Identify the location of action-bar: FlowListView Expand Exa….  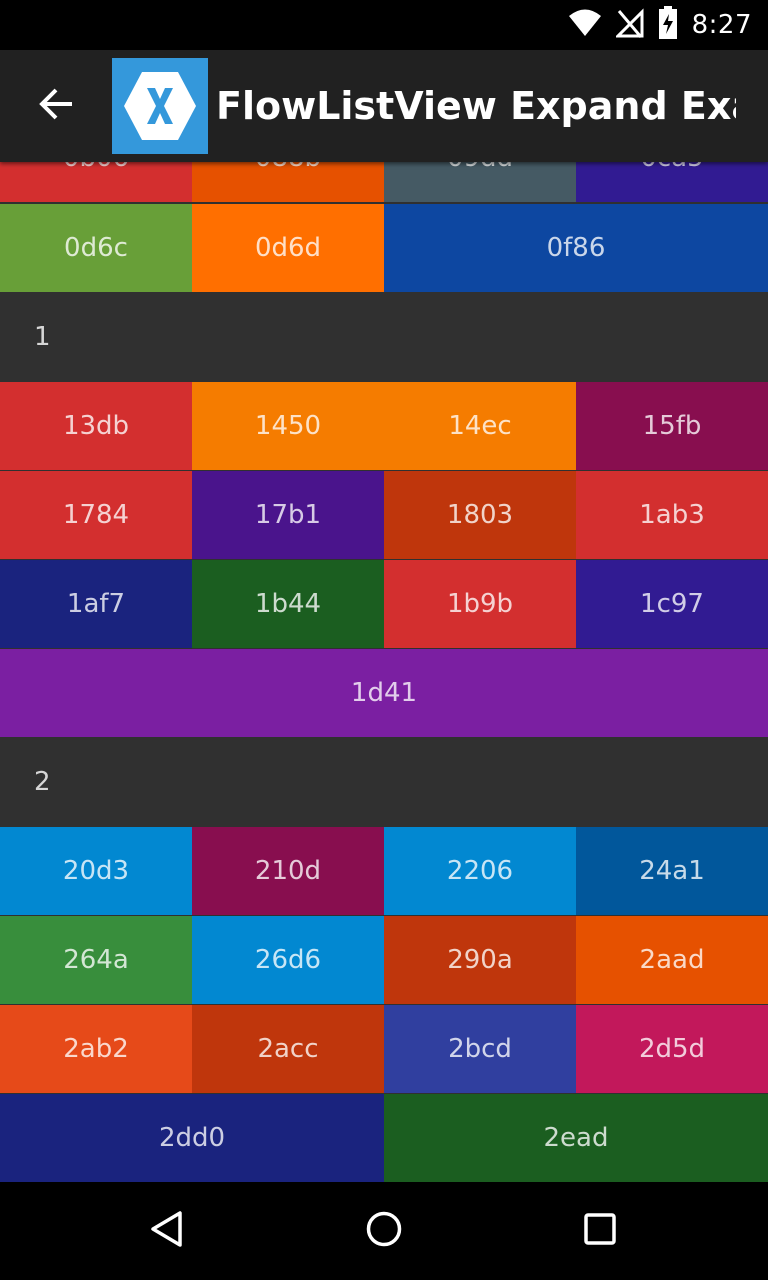
(384, 106).